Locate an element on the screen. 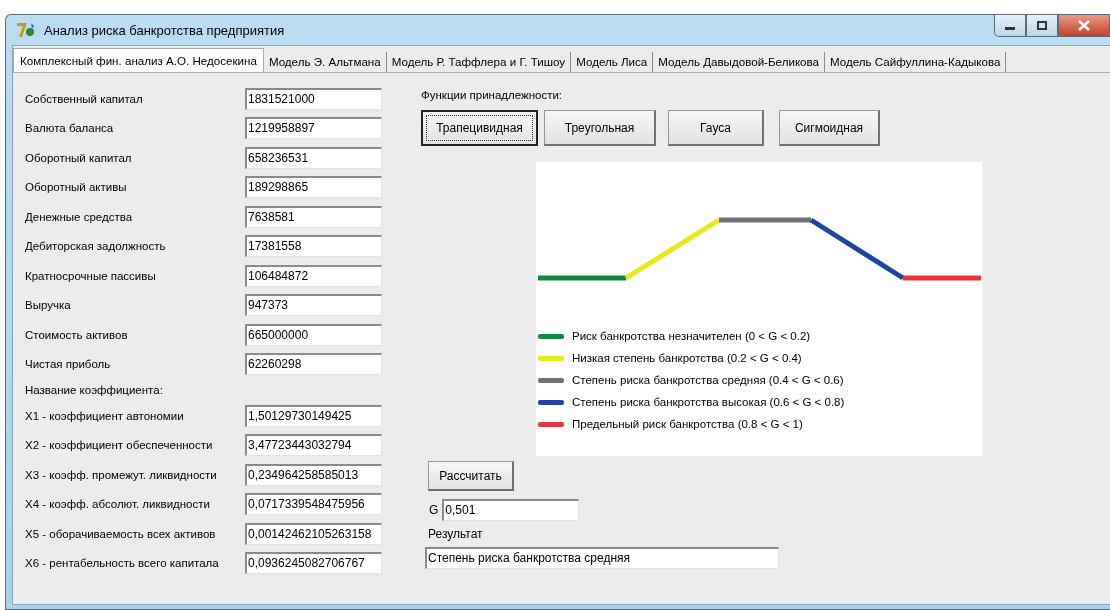 Image resolution: width=1110 pixels, height=610 pixels. legend-label: Риск банкротства незначителен (0 < G < 0.2) is located at coordinates (691, 336).